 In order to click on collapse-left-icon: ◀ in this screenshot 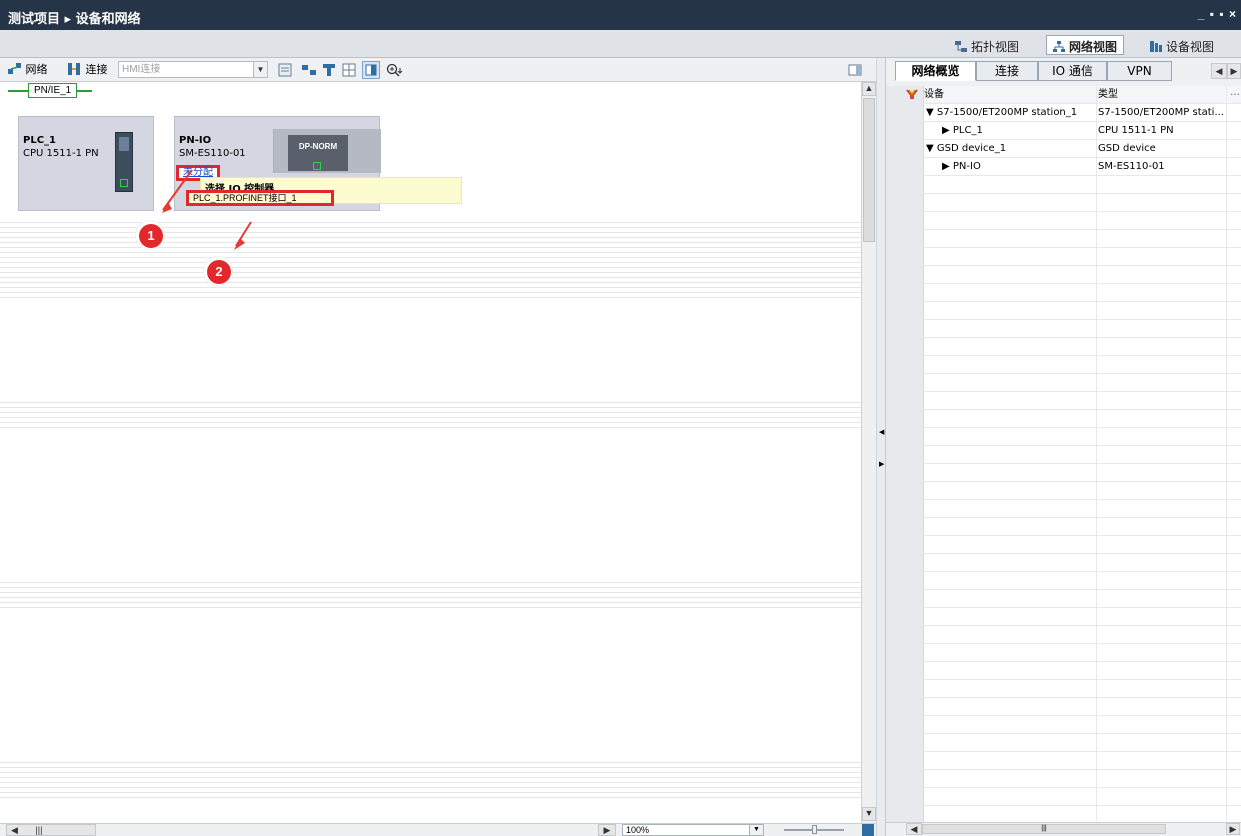, I will do `click(881, 432)`.